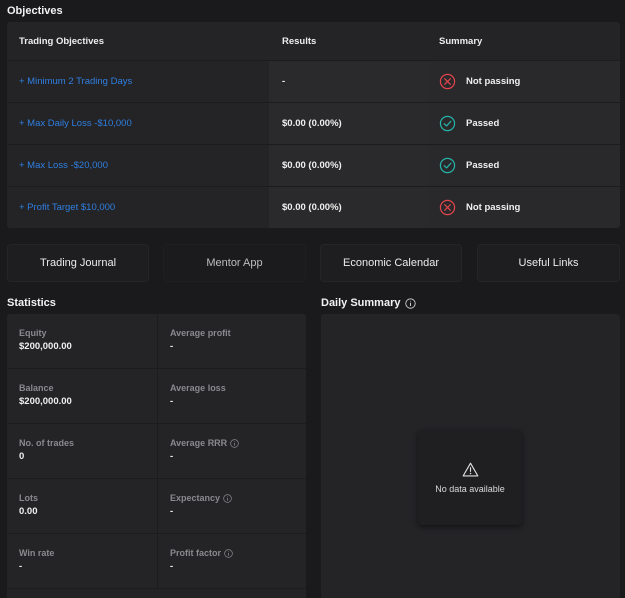  What do you see at coordinates (61, 41) in the screenshot?
I see `header-trading-objectives: Trading Objectives` at bounding box center [61, 41].